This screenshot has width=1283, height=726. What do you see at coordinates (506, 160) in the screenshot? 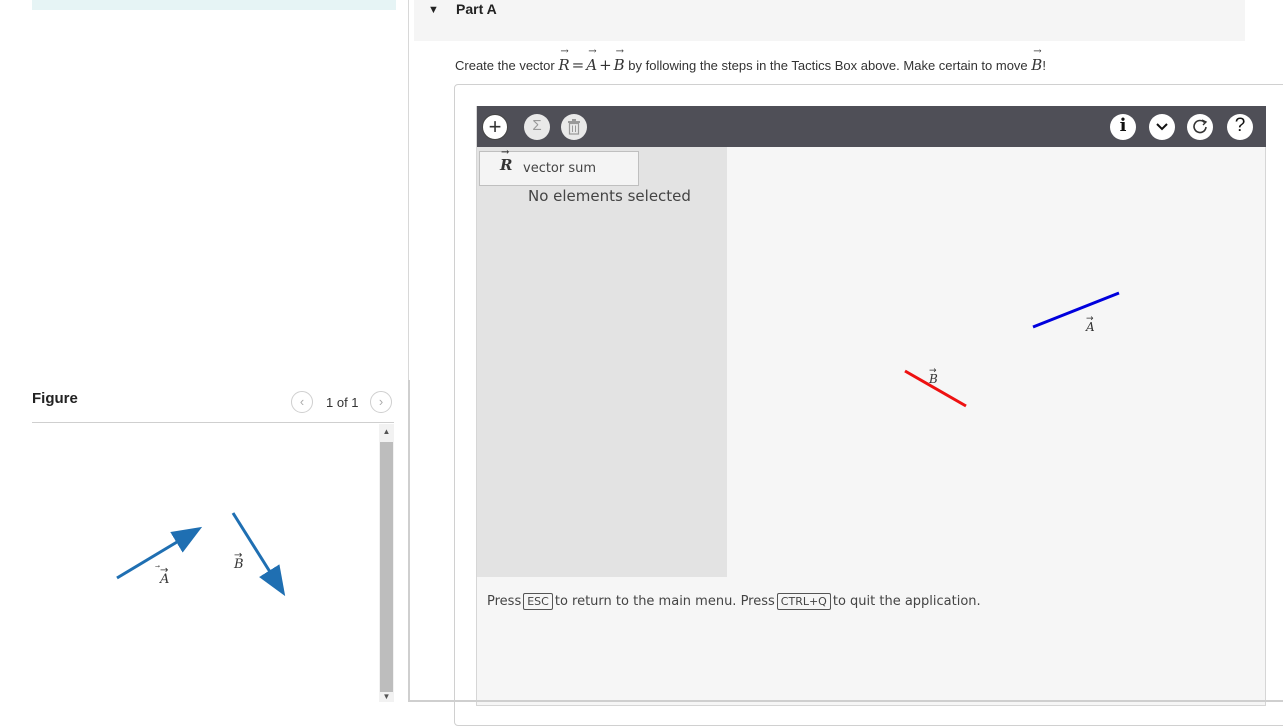
I see `vector-r-icon: → R` at bounding box center [506, 160].